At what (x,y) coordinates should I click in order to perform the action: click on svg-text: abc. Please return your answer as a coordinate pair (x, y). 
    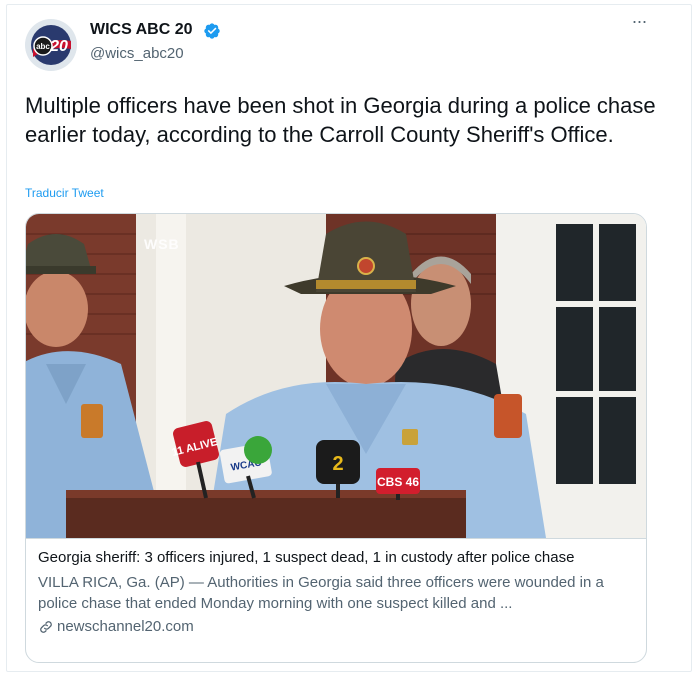
    Looking at the image, I should click on (43, 46).